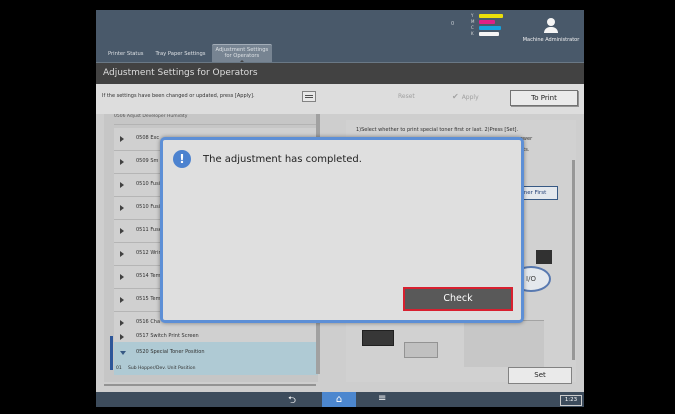 This screenshot has width=675, height=414. What do you see at coordinates (382, 398) in the screenshot?
I see `menu-icon: ≡` at bounding box center [382, 398].